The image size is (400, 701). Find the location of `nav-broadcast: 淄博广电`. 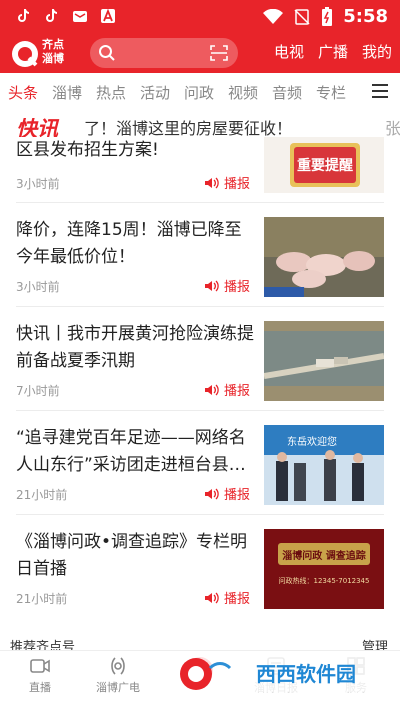

nav-broadcast: 淄博广电 is located at coordinates (118, 675).